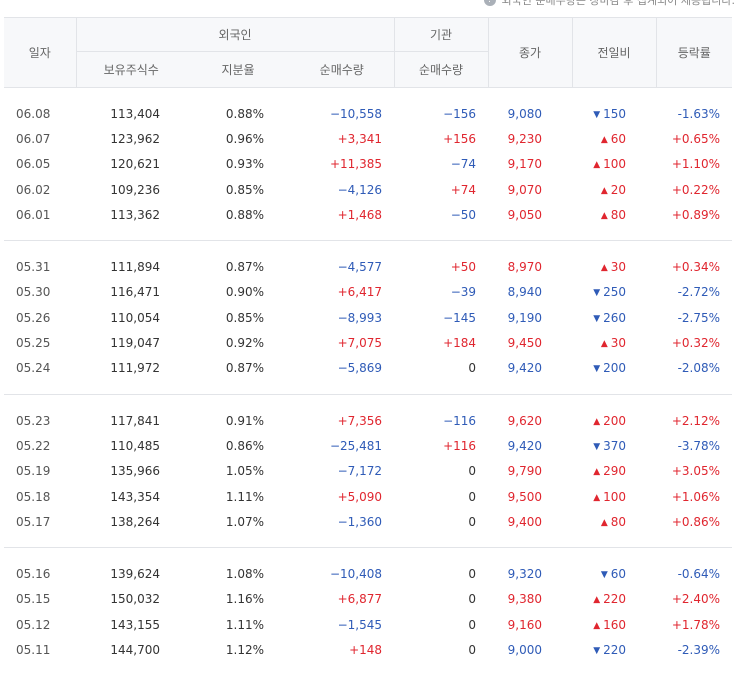  Describe the element at coordinates (244, 267) in the screenshot. I see `cell-ratio-value: 0.87%` at that location.